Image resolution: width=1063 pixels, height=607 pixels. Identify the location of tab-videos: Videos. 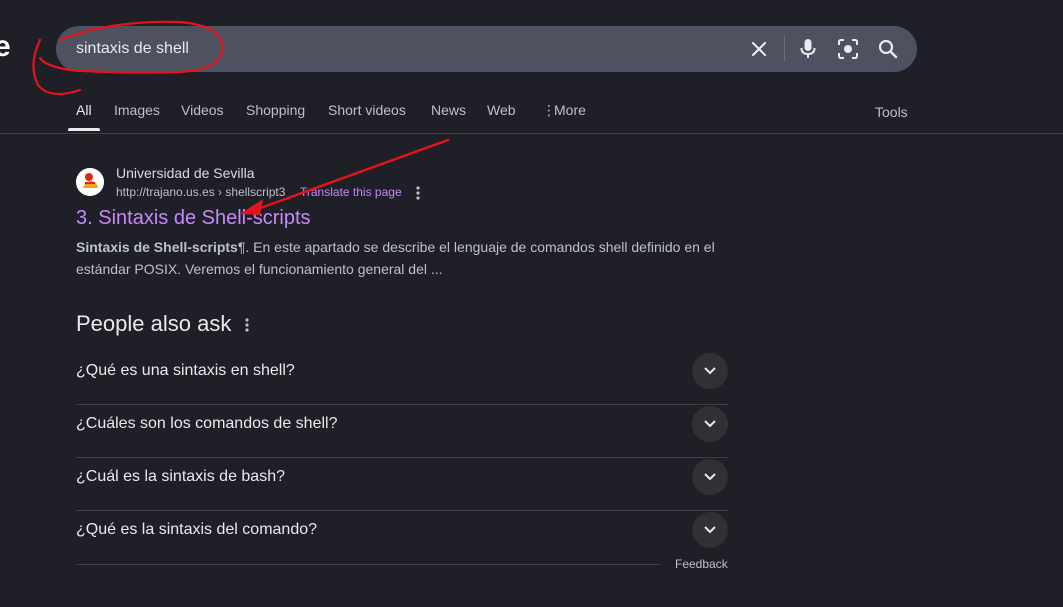
(202, 110).